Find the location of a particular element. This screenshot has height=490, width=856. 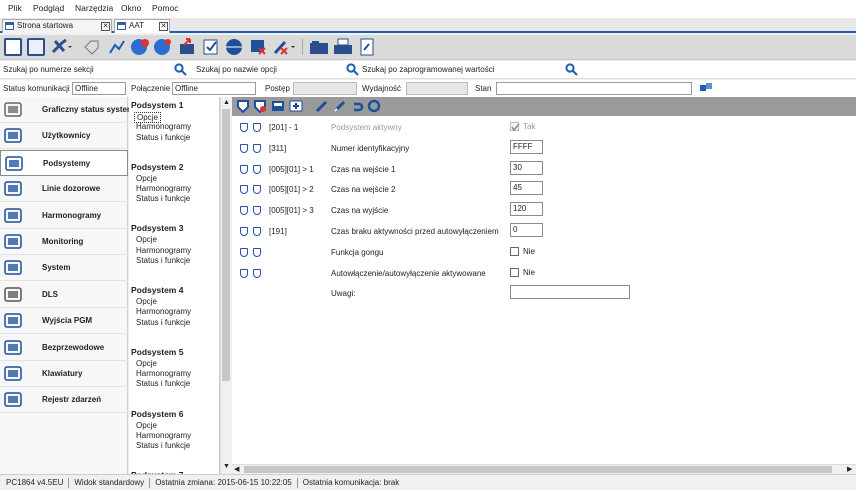

menu-podglad: Podgląd is located at coordinates (48, 8).